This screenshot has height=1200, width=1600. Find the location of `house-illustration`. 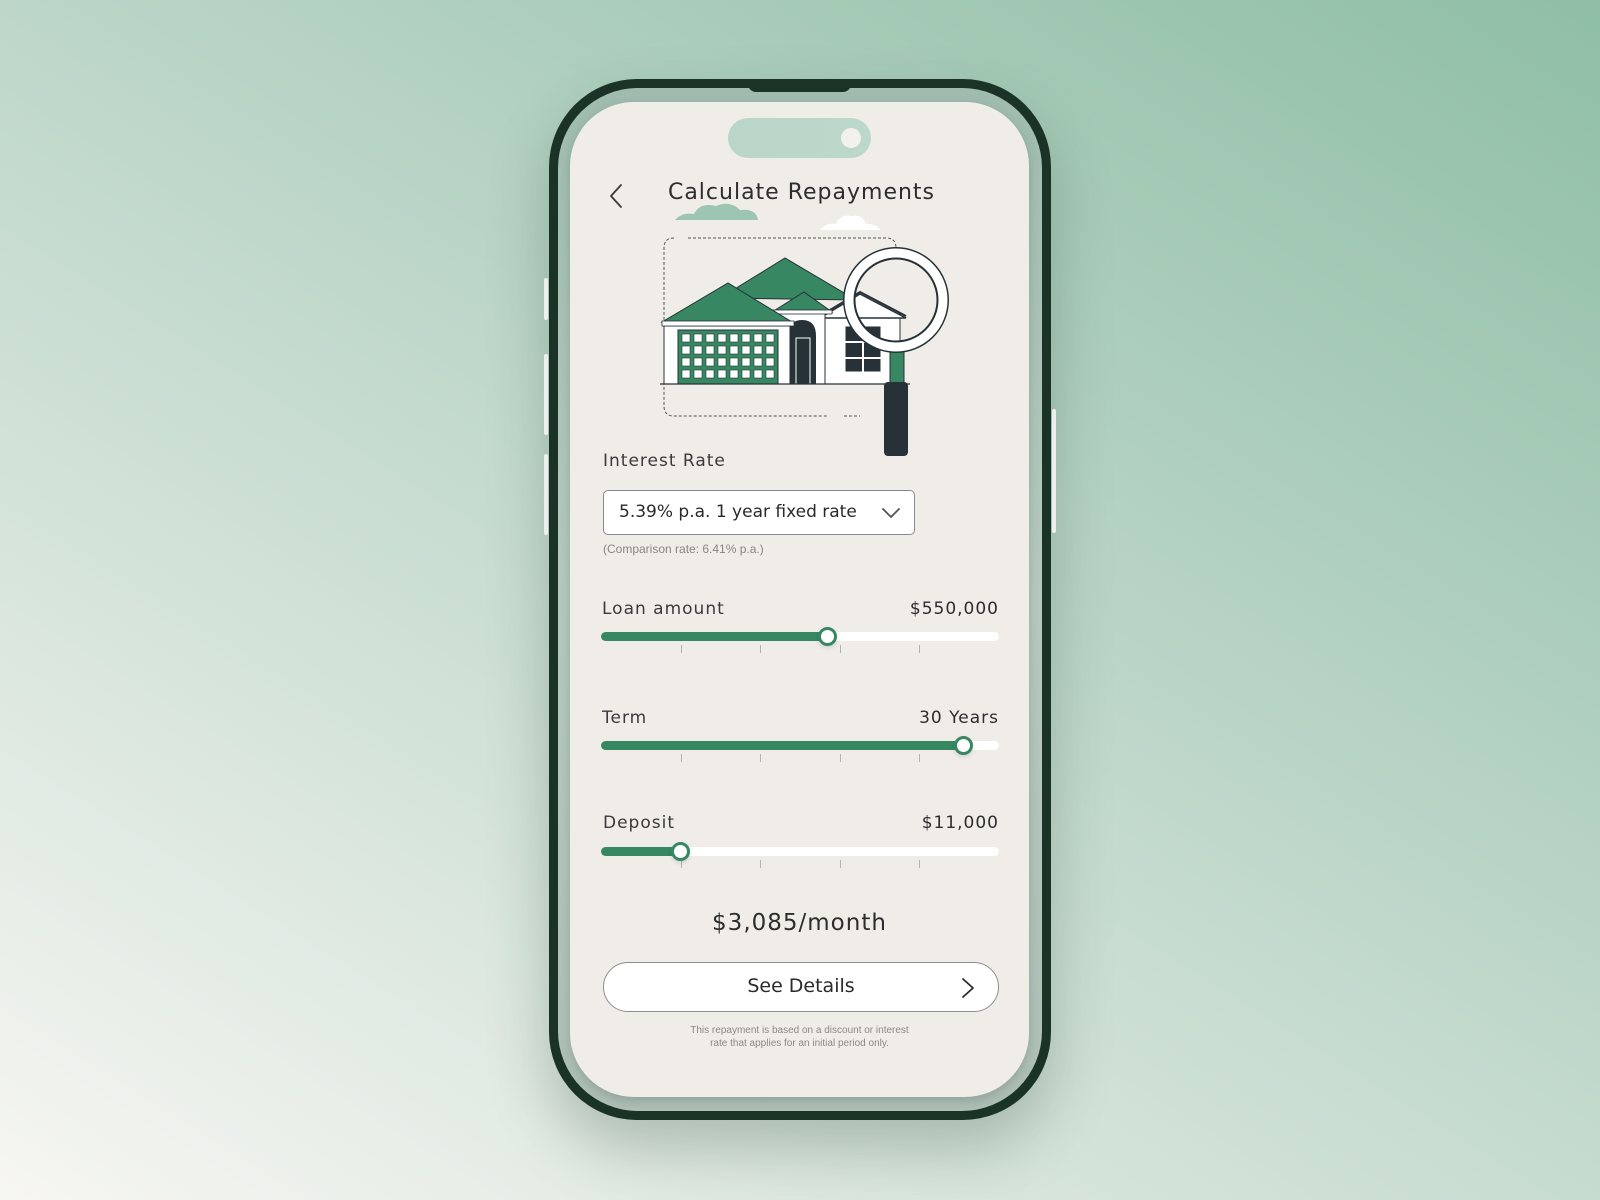

house-illustration is located at coordinates (804, 329).